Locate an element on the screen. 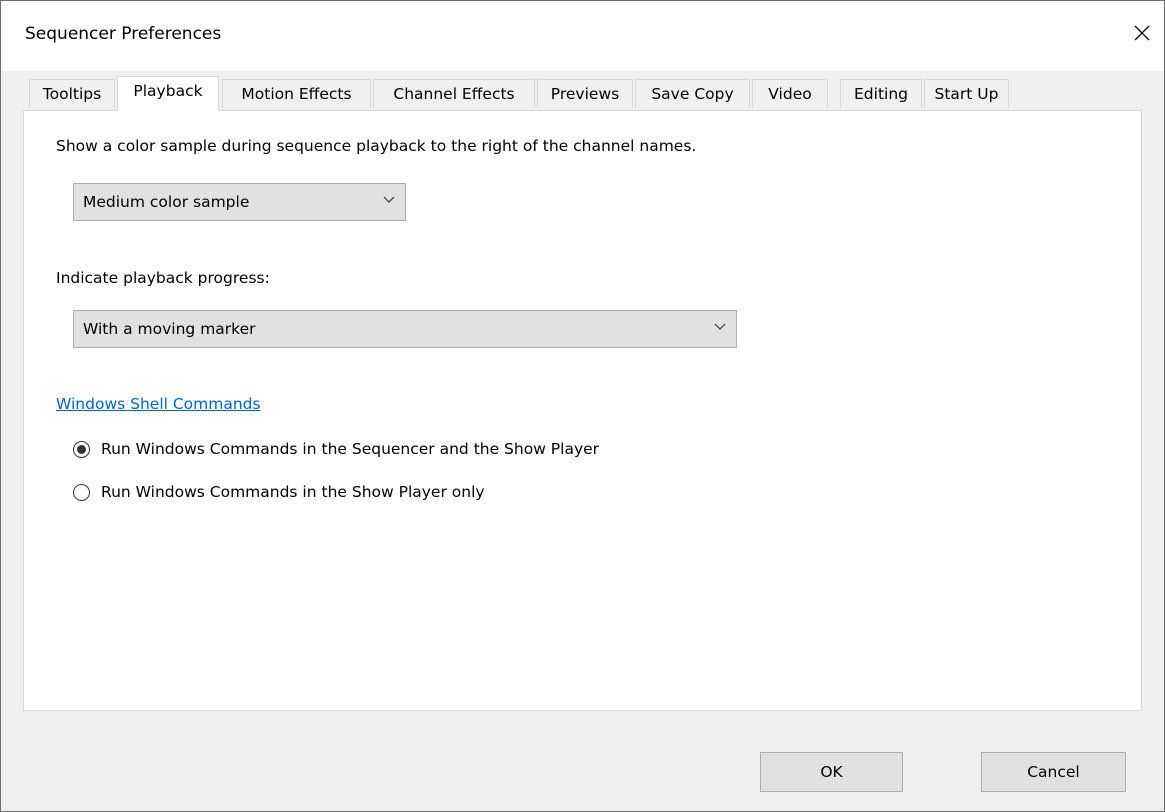 The width and height of the screenshot is (1165, 812). progress-label: Indicate playback progress: is located at coordinates (163, 278).